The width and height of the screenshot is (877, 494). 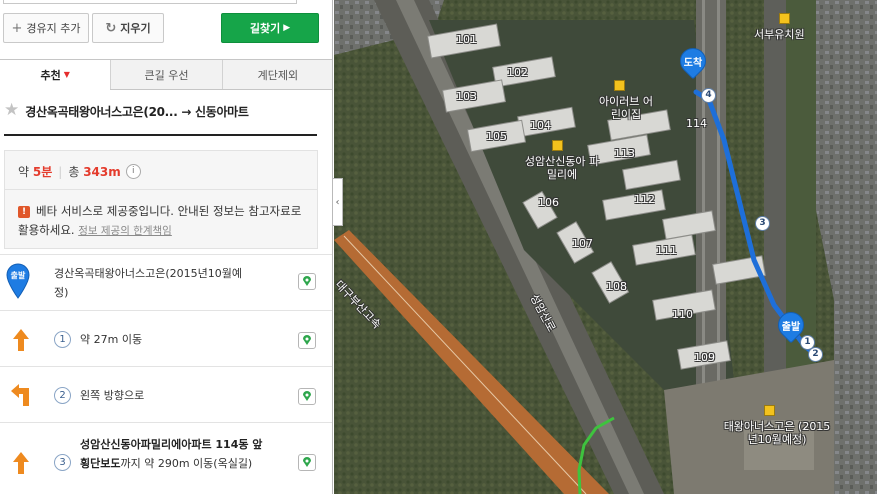 I want to click on route-option-tabs: 추천 ▼ 큰길 우선 계단제외, so click(x=166, y=74).